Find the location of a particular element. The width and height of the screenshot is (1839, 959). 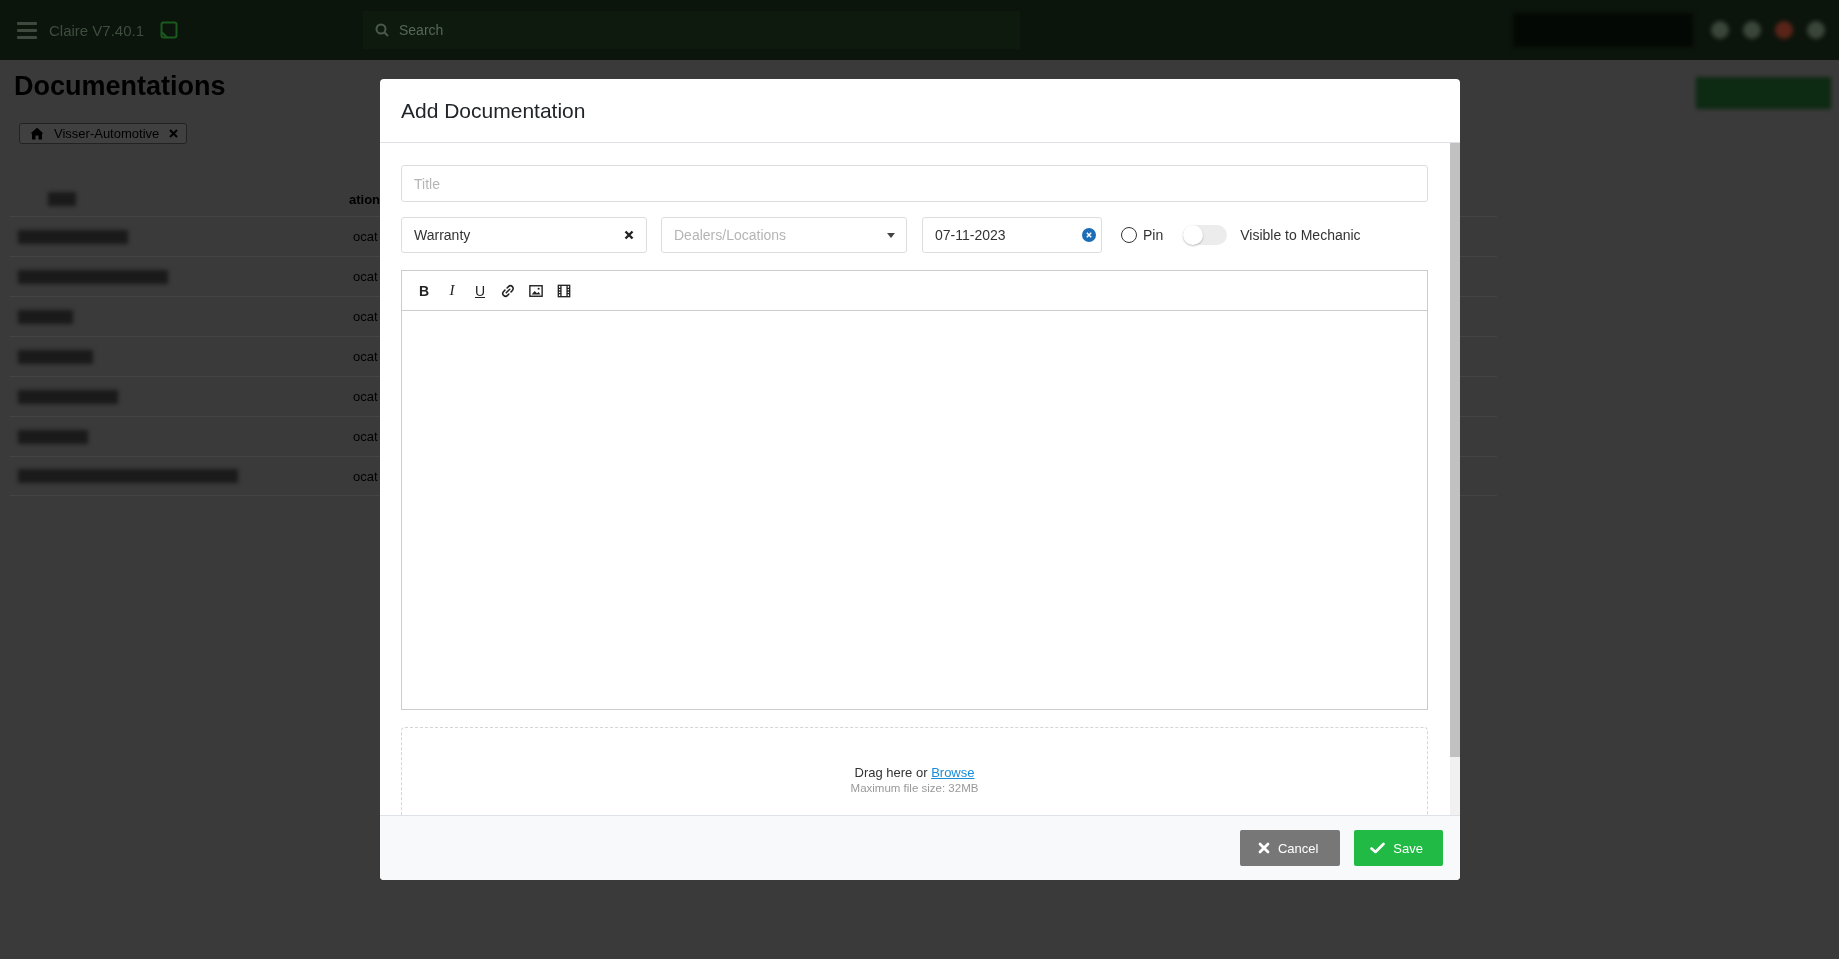

check-icon is located at coordinates (1378, 848).